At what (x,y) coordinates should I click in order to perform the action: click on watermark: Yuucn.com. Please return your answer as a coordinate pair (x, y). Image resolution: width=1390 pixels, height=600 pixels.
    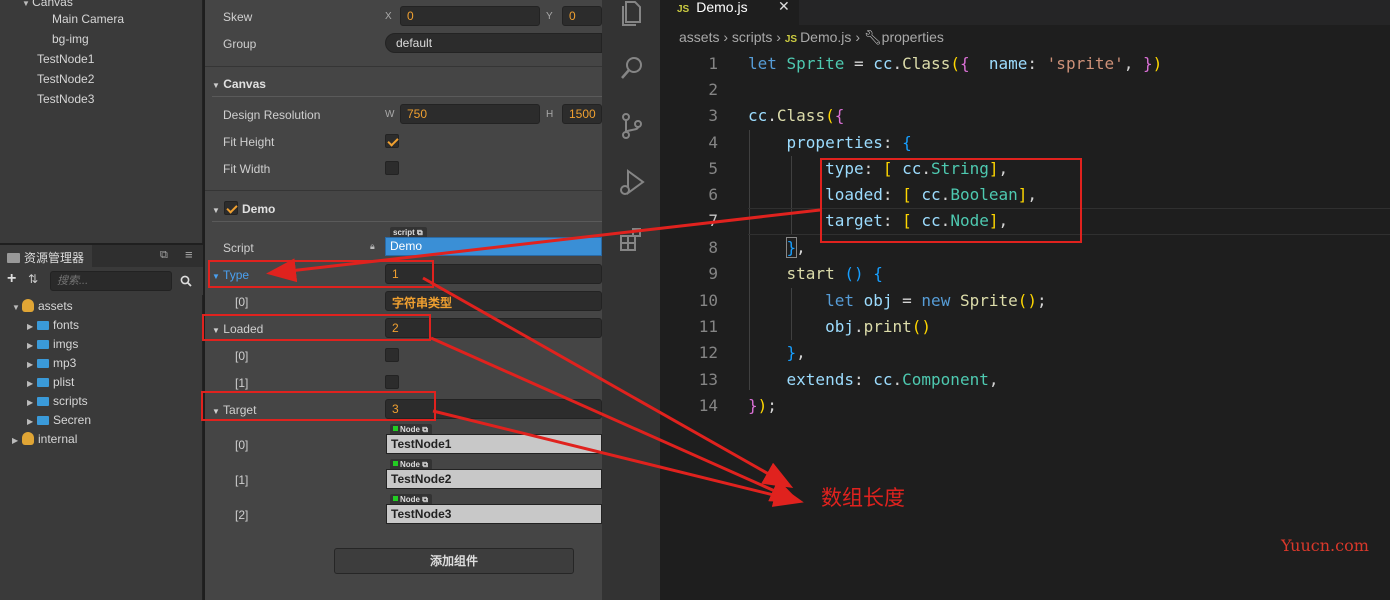
    Looking at the image, I should click on (1325, 545).